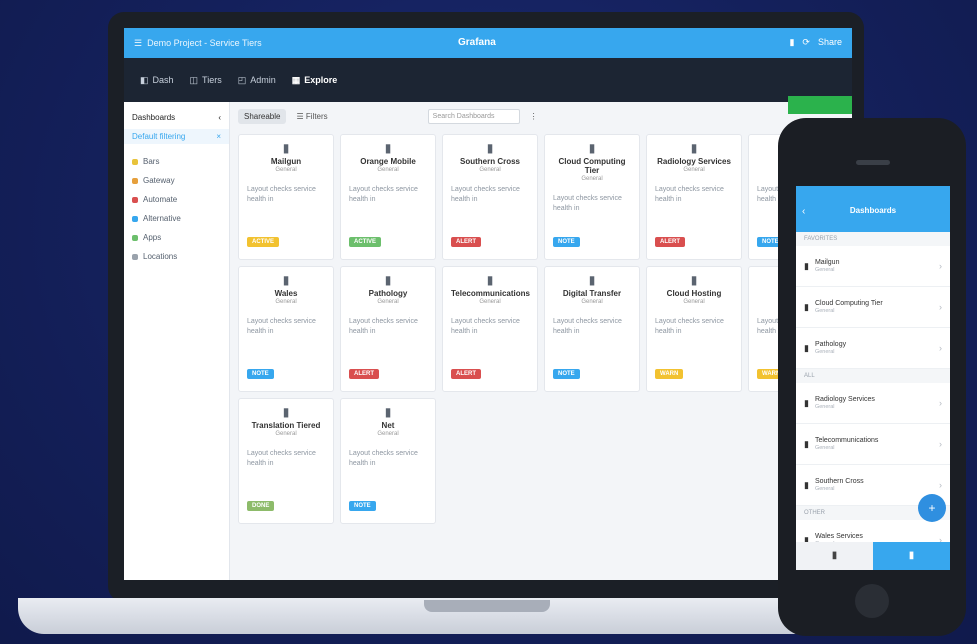 This screenshot has width=977, height=644. Describe the element at coordinates (873, 210) in the screenshot. I see `phone-title: Dashboards` at that location.